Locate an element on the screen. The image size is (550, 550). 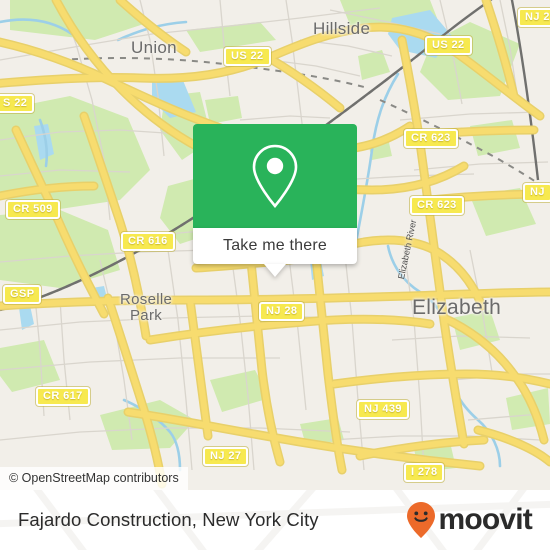
highway-shield: CR 617 is located at coordinates (63, 396).